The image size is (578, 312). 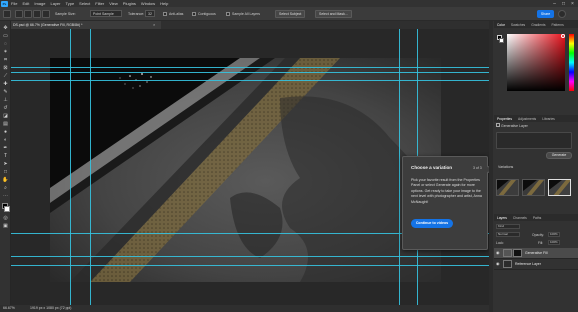 I want to click on brush-tool-icon: ✎, so click(x=5, y=92).